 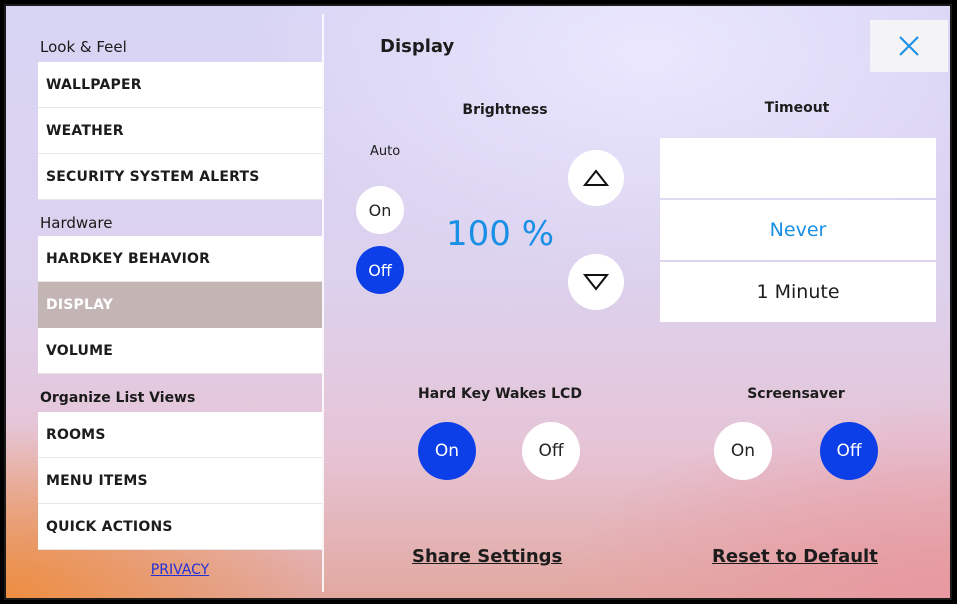 I want to click on sidebar-item-quick-actions: QUICK ACTIONS, so click(x=180, y=527).